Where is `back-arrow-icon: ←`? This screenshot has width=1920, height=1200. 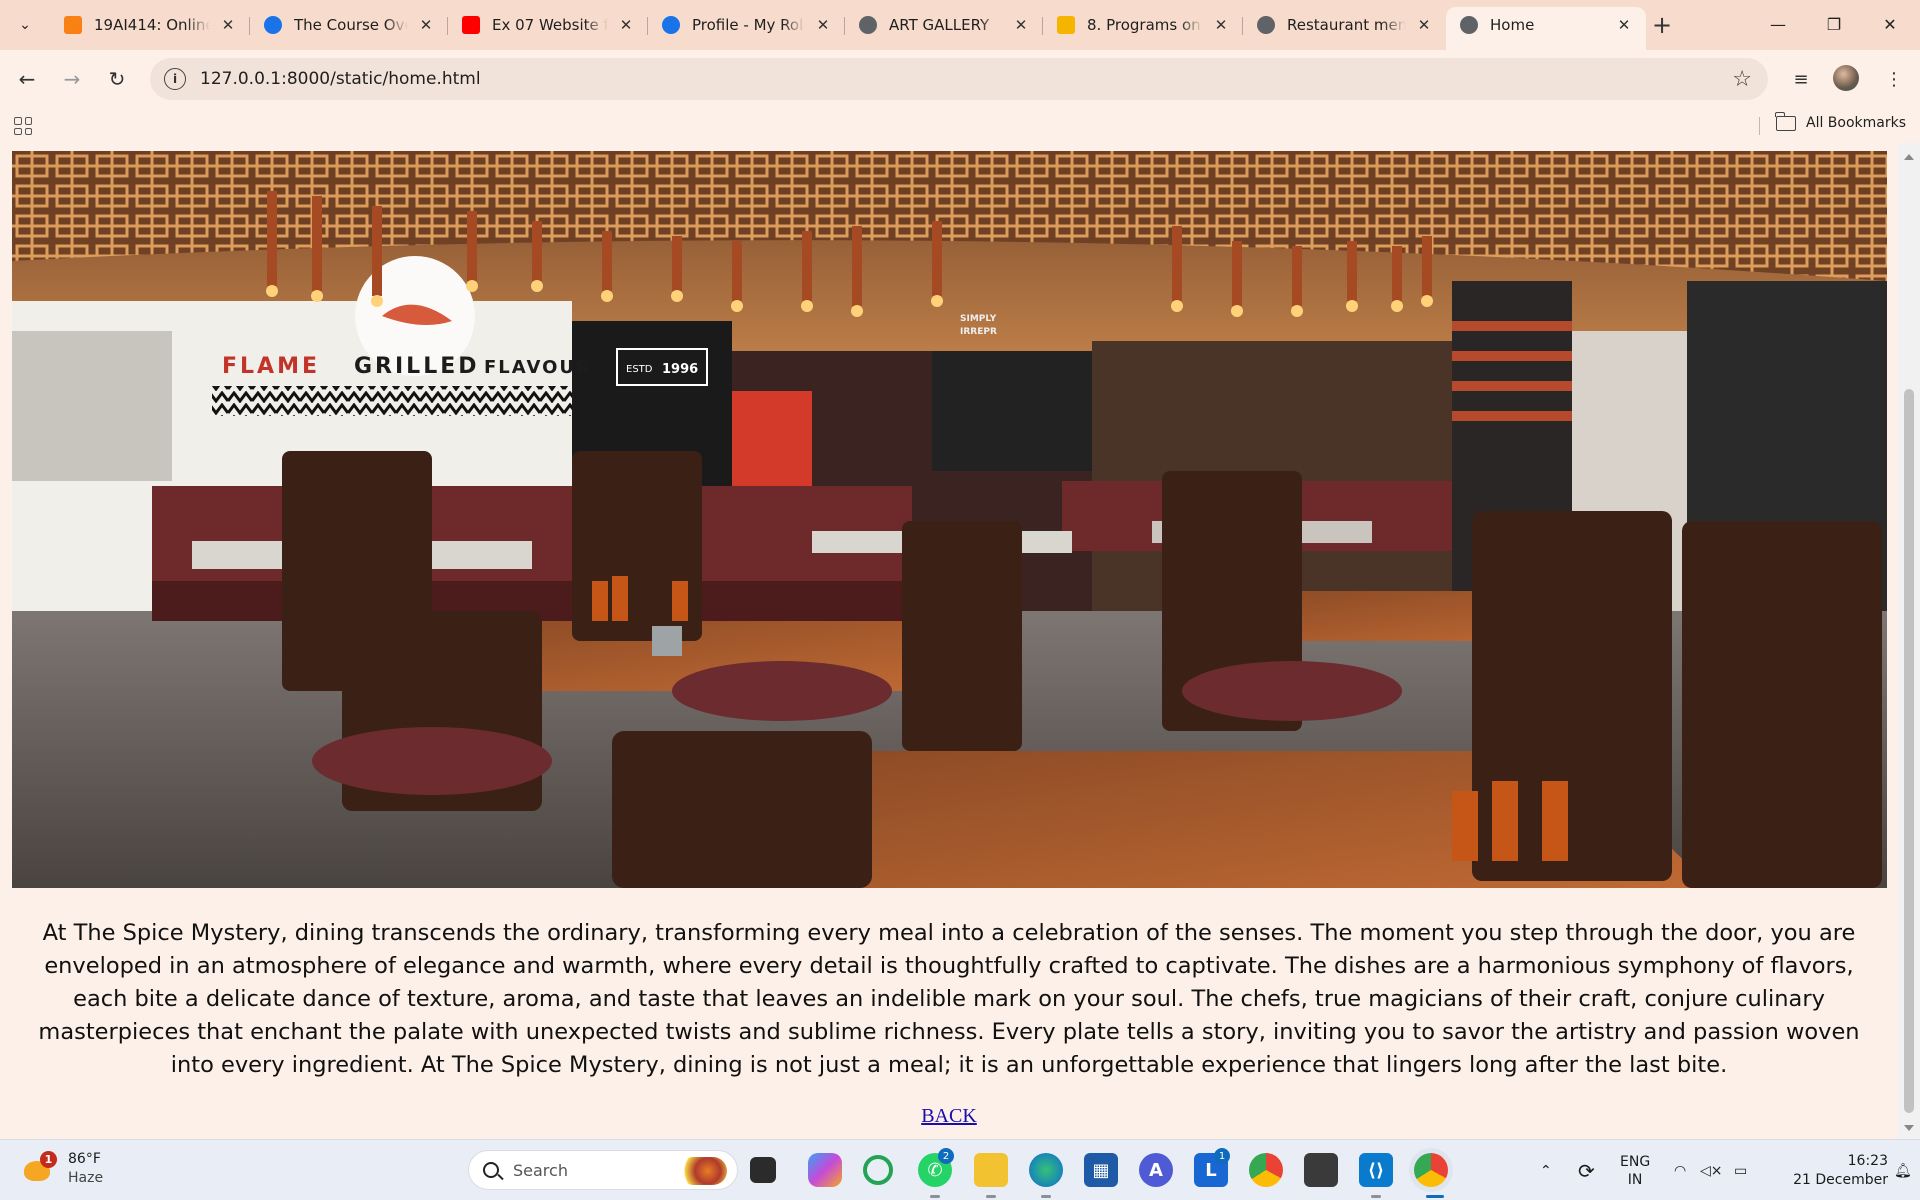 back-arrow-icon: ← is located at coordinates (27, 79).